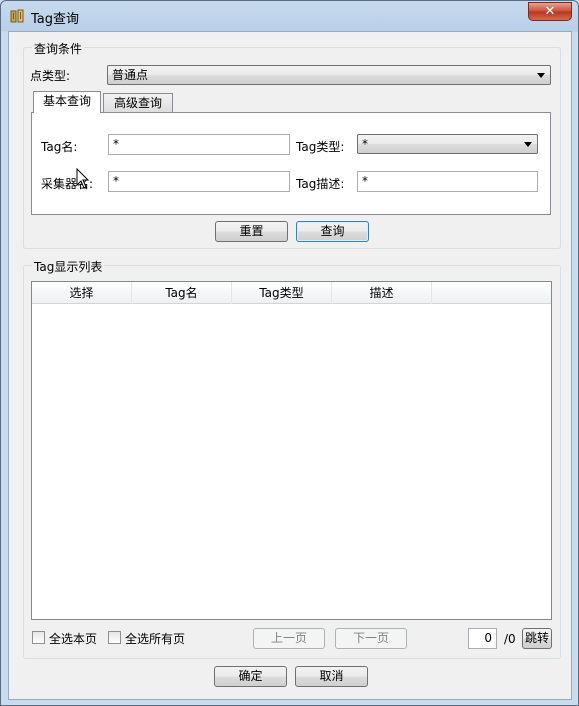  What do you see at coordinates (114, 637) in the screenshot?
I see `select-all-pages-checkbox` at bounding box center [114, 637].